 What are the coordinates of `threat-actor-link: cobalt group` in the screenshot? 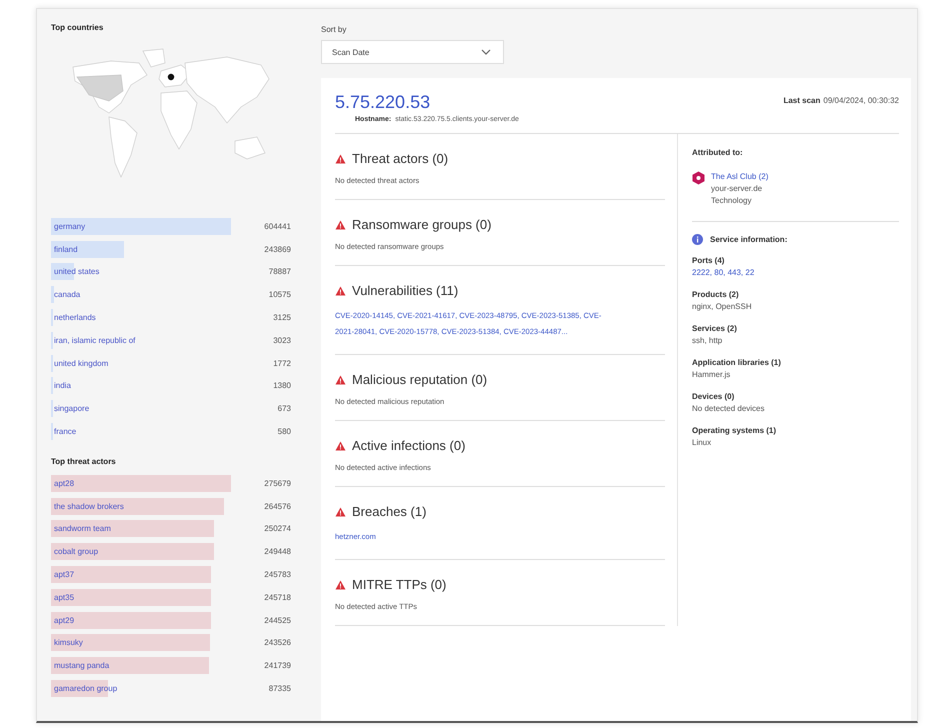 It's located at (74, 551).